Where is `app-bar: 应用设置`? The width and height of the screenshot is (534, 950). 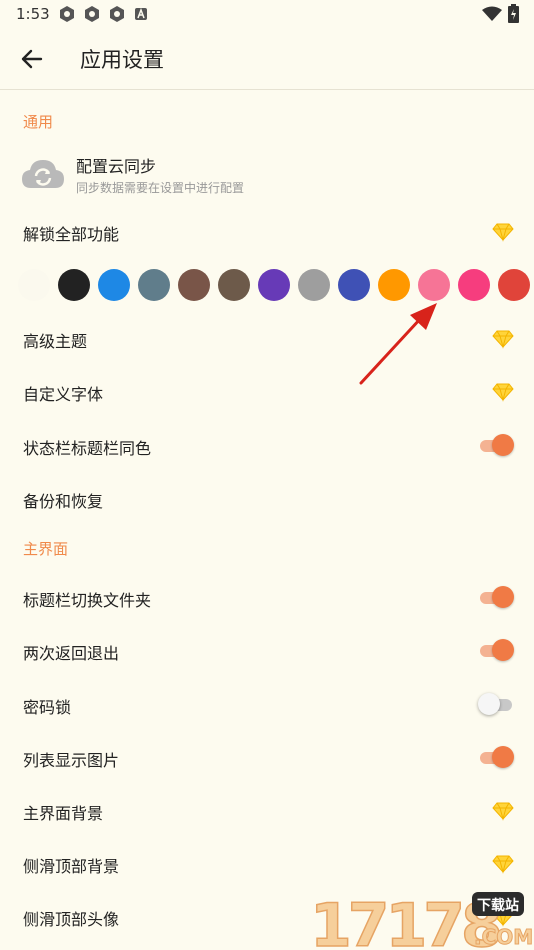
app-bar: 应用设置 is located at coordinates (267, 59).